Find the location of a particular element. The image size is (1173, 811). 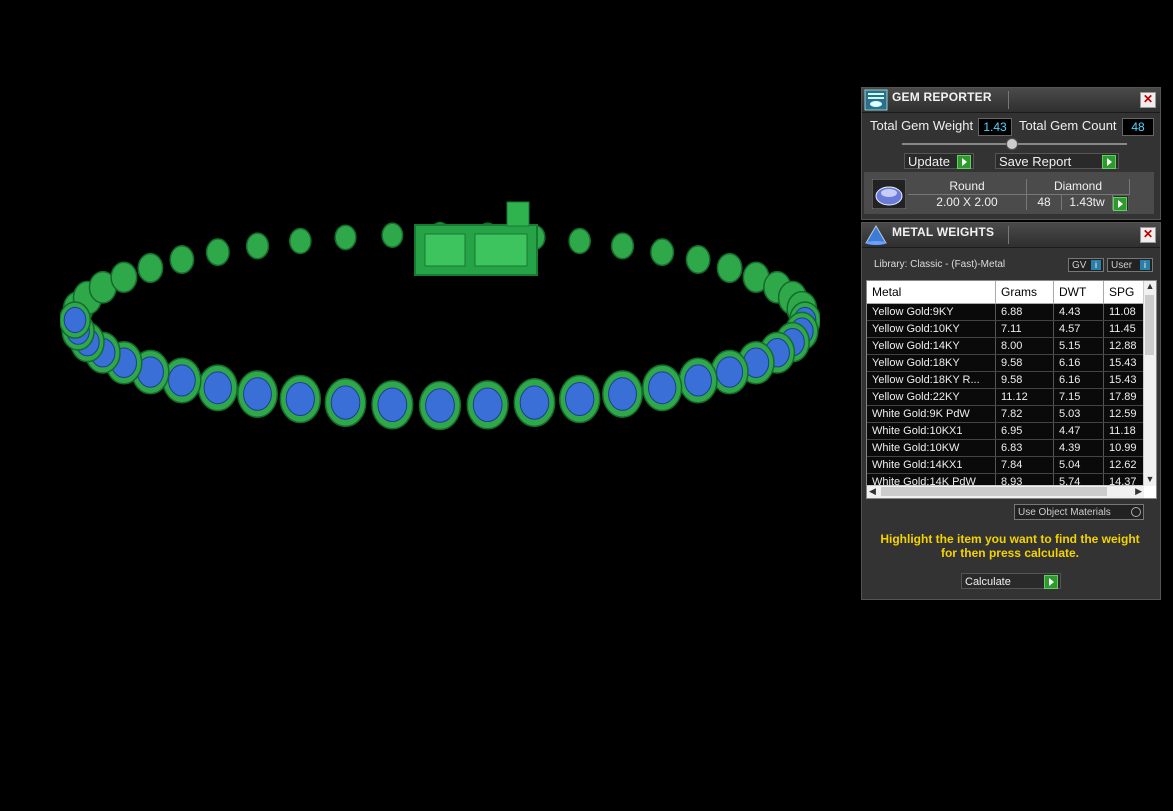

title-divider is located at coordinates (1008, 235).